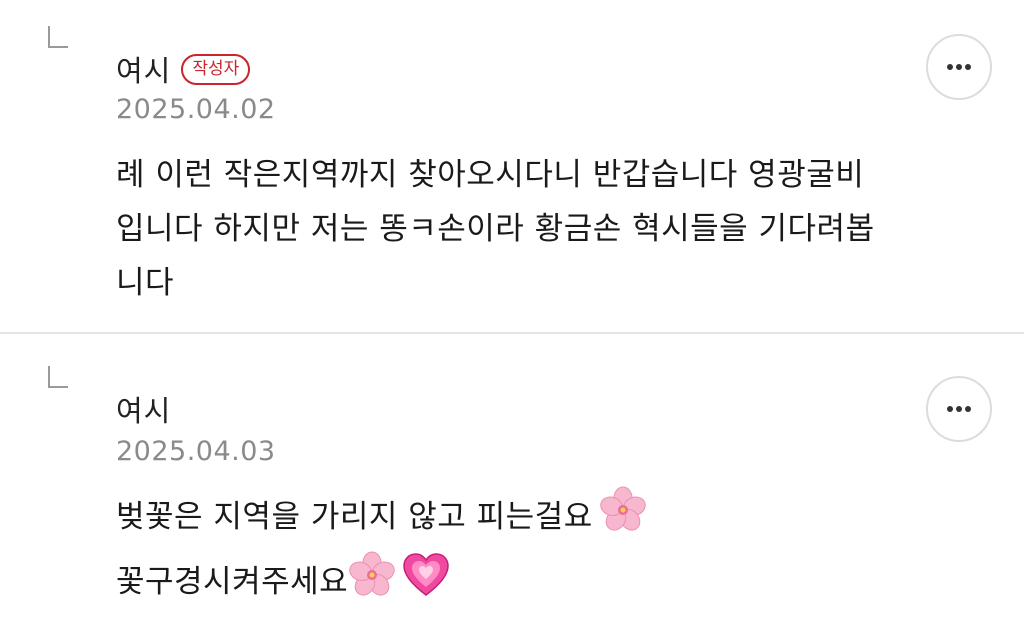 The width and height of the screenshot is (1024, 628). What do you see at coordinates (490, 175) in the screenshot?
I see `comment-line: 례 이런 작은지역까지 찾아오시다니 반갑습니다 영광굴비` at bounding box center [490, 175].